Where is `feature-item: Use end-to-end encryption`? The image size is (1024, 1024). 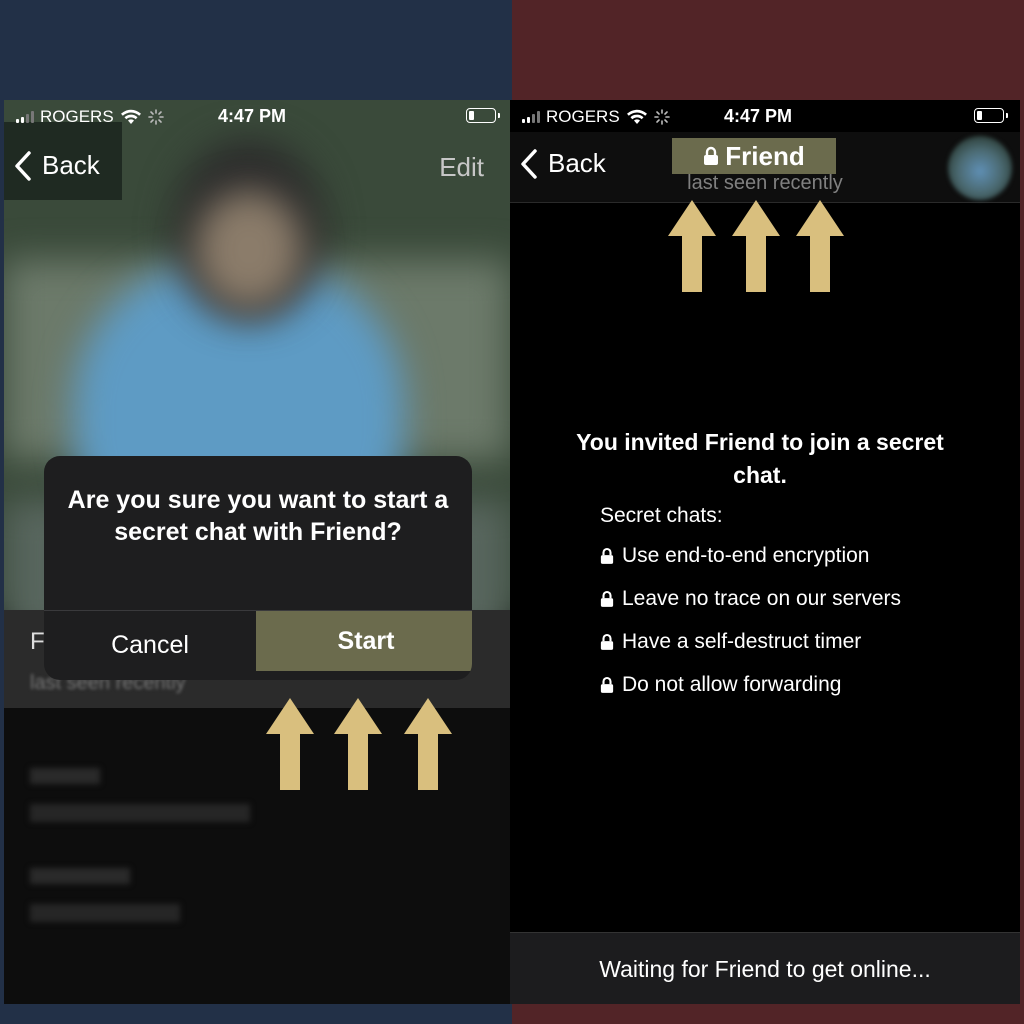 feature-item: Use end-to-end encryption is located at coordinates (734, 556).